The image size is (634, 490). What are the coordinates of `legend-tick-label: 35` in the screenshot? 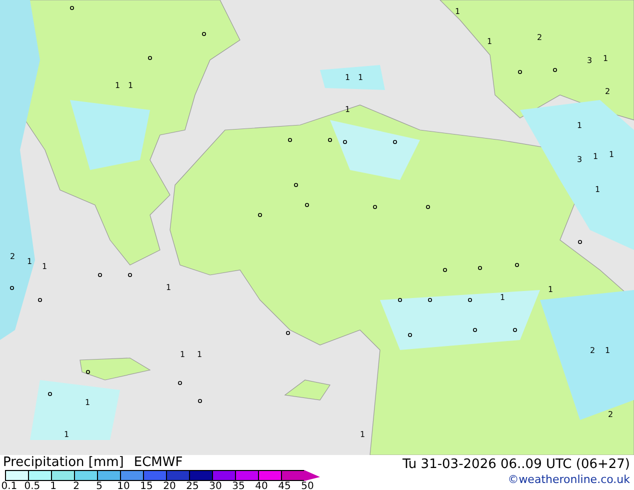 It's located at (238, 485).